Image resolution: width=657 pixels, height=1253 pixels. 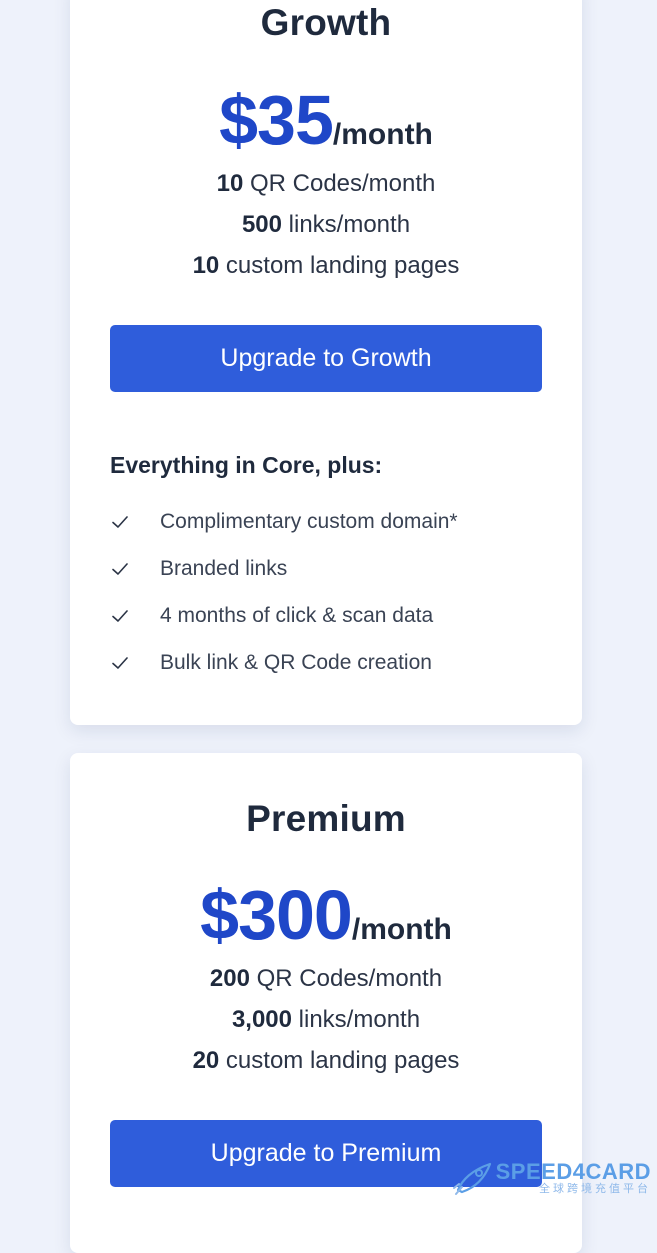 What do you see at coordinates (224, 568) in the screenshot?
I see `feature-label: Branded links` at bounding box center [224, 568].